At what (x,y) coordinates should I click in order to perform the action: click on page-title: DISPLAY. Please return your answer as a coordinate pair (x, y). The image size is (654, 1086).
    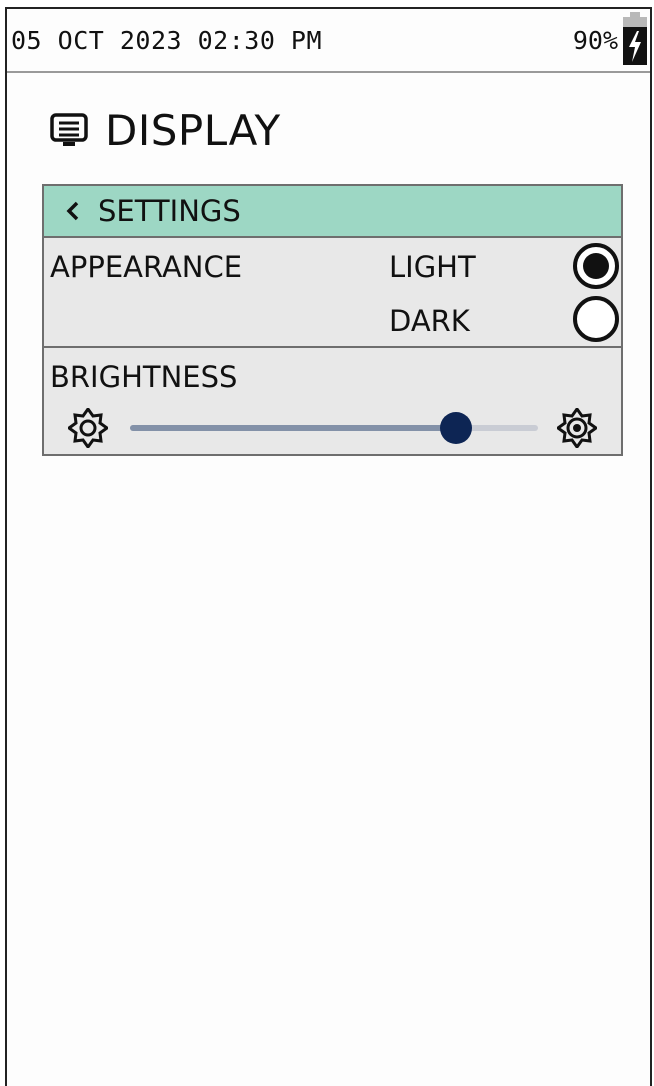
    Looking at the image, I should click on (193, 130).